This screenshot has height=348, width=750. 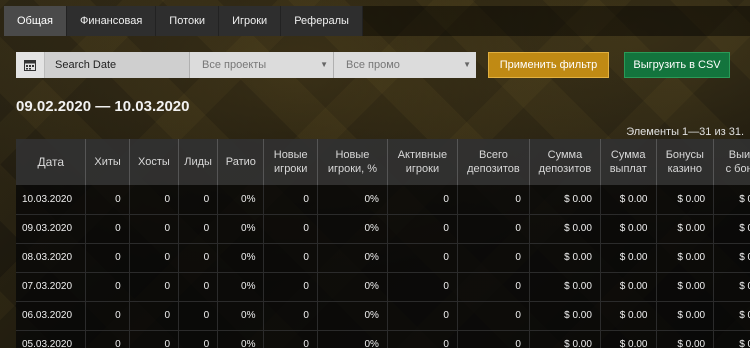 What do you see at coordinates (51, 229) in the screenshot?
I see `date-cell: 09.03.2020` at bounding box center [51, 229].